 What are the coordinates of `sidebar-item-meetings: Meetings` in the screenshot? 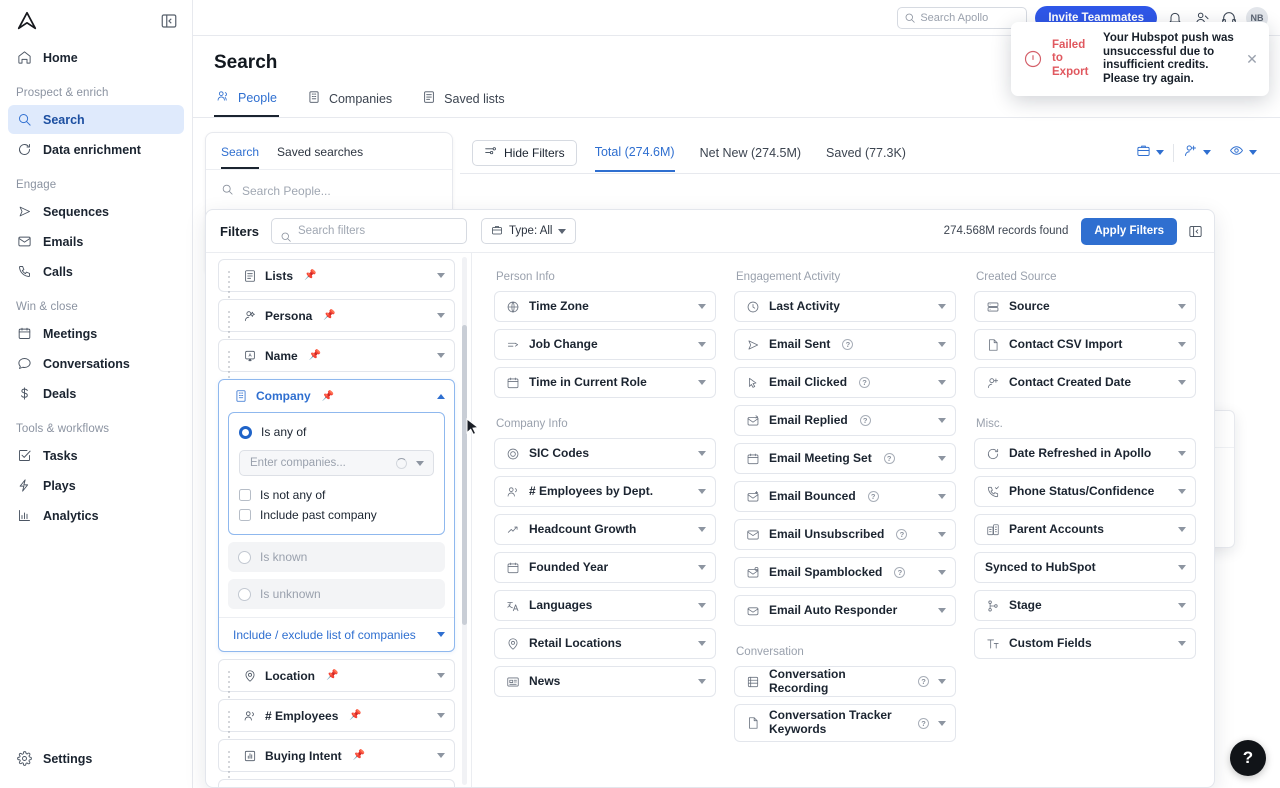 It's located at (96, 333).